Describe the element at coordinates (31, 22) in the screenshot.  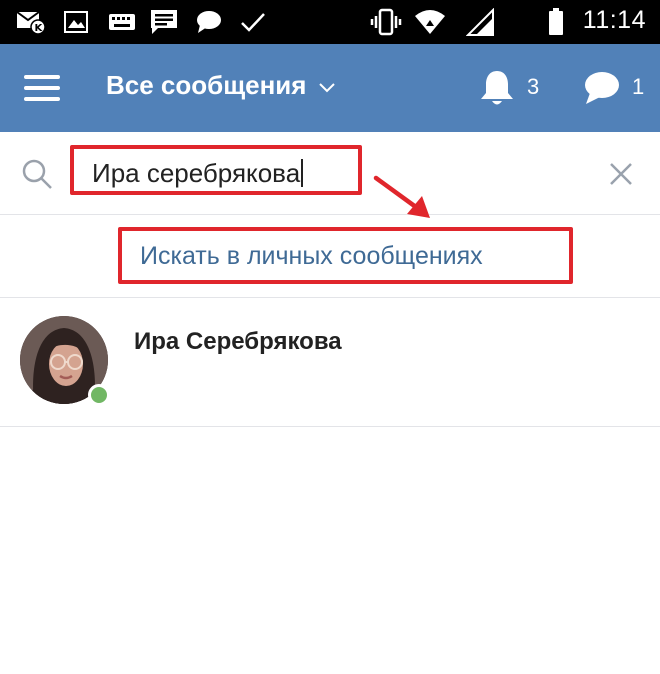
I see `sms-k-icon: K` at that location.